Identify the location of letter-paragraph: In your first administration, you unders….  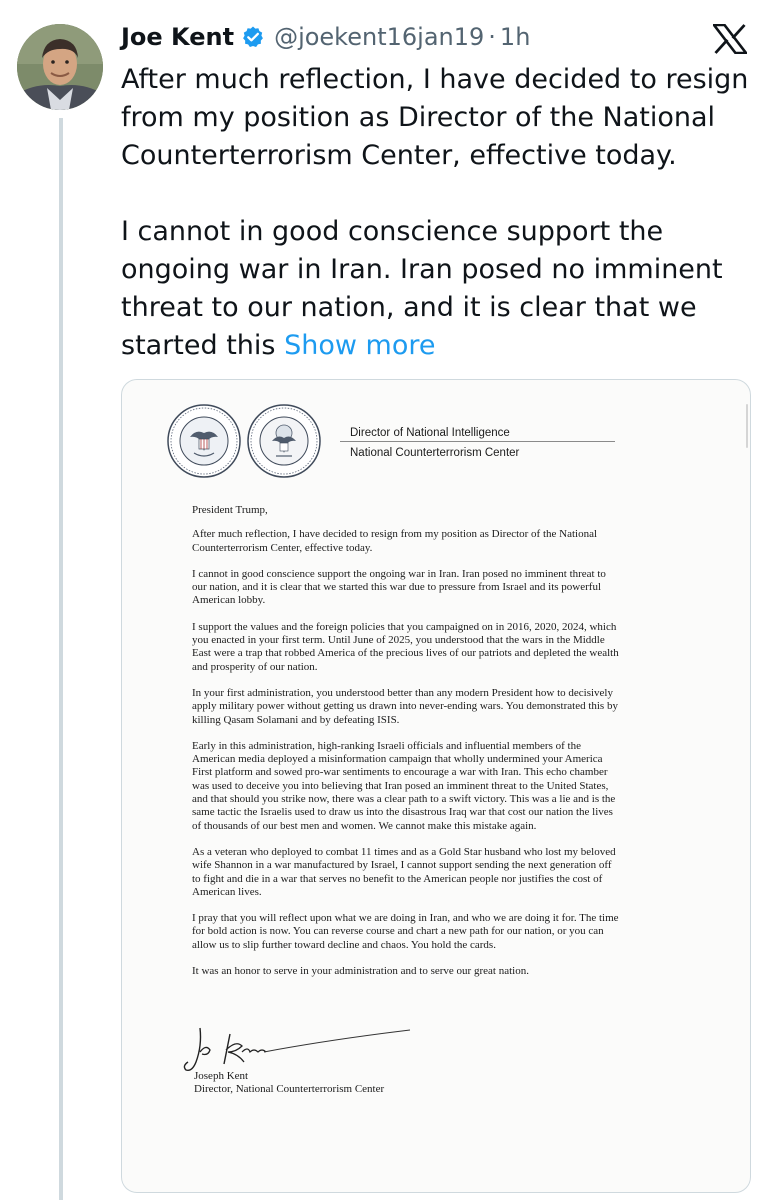
(452, 707).